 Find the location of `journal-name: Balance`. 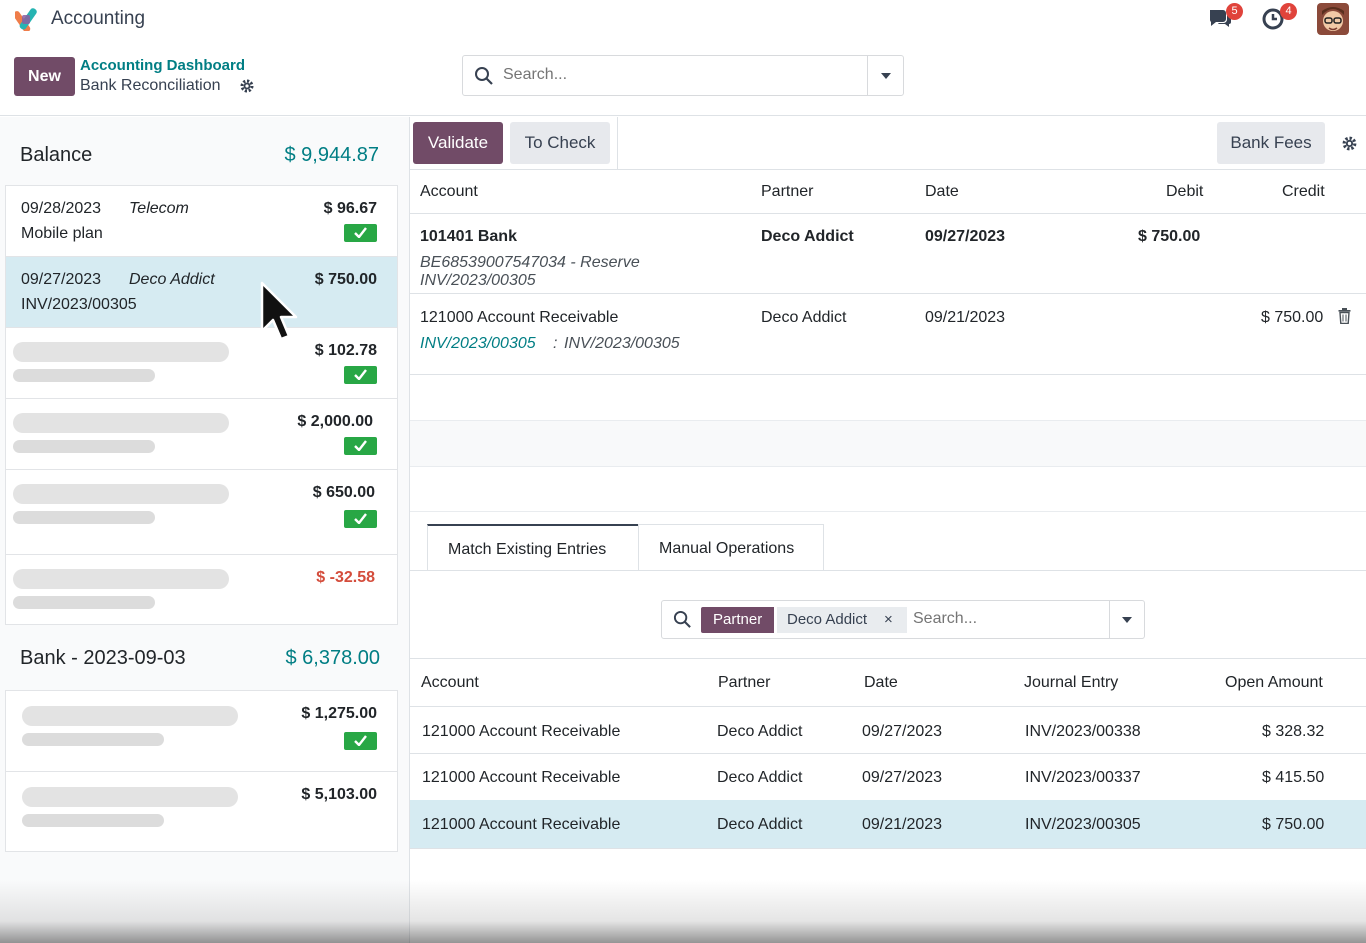

journal-name: Balance is located at coordinates (56, 155).